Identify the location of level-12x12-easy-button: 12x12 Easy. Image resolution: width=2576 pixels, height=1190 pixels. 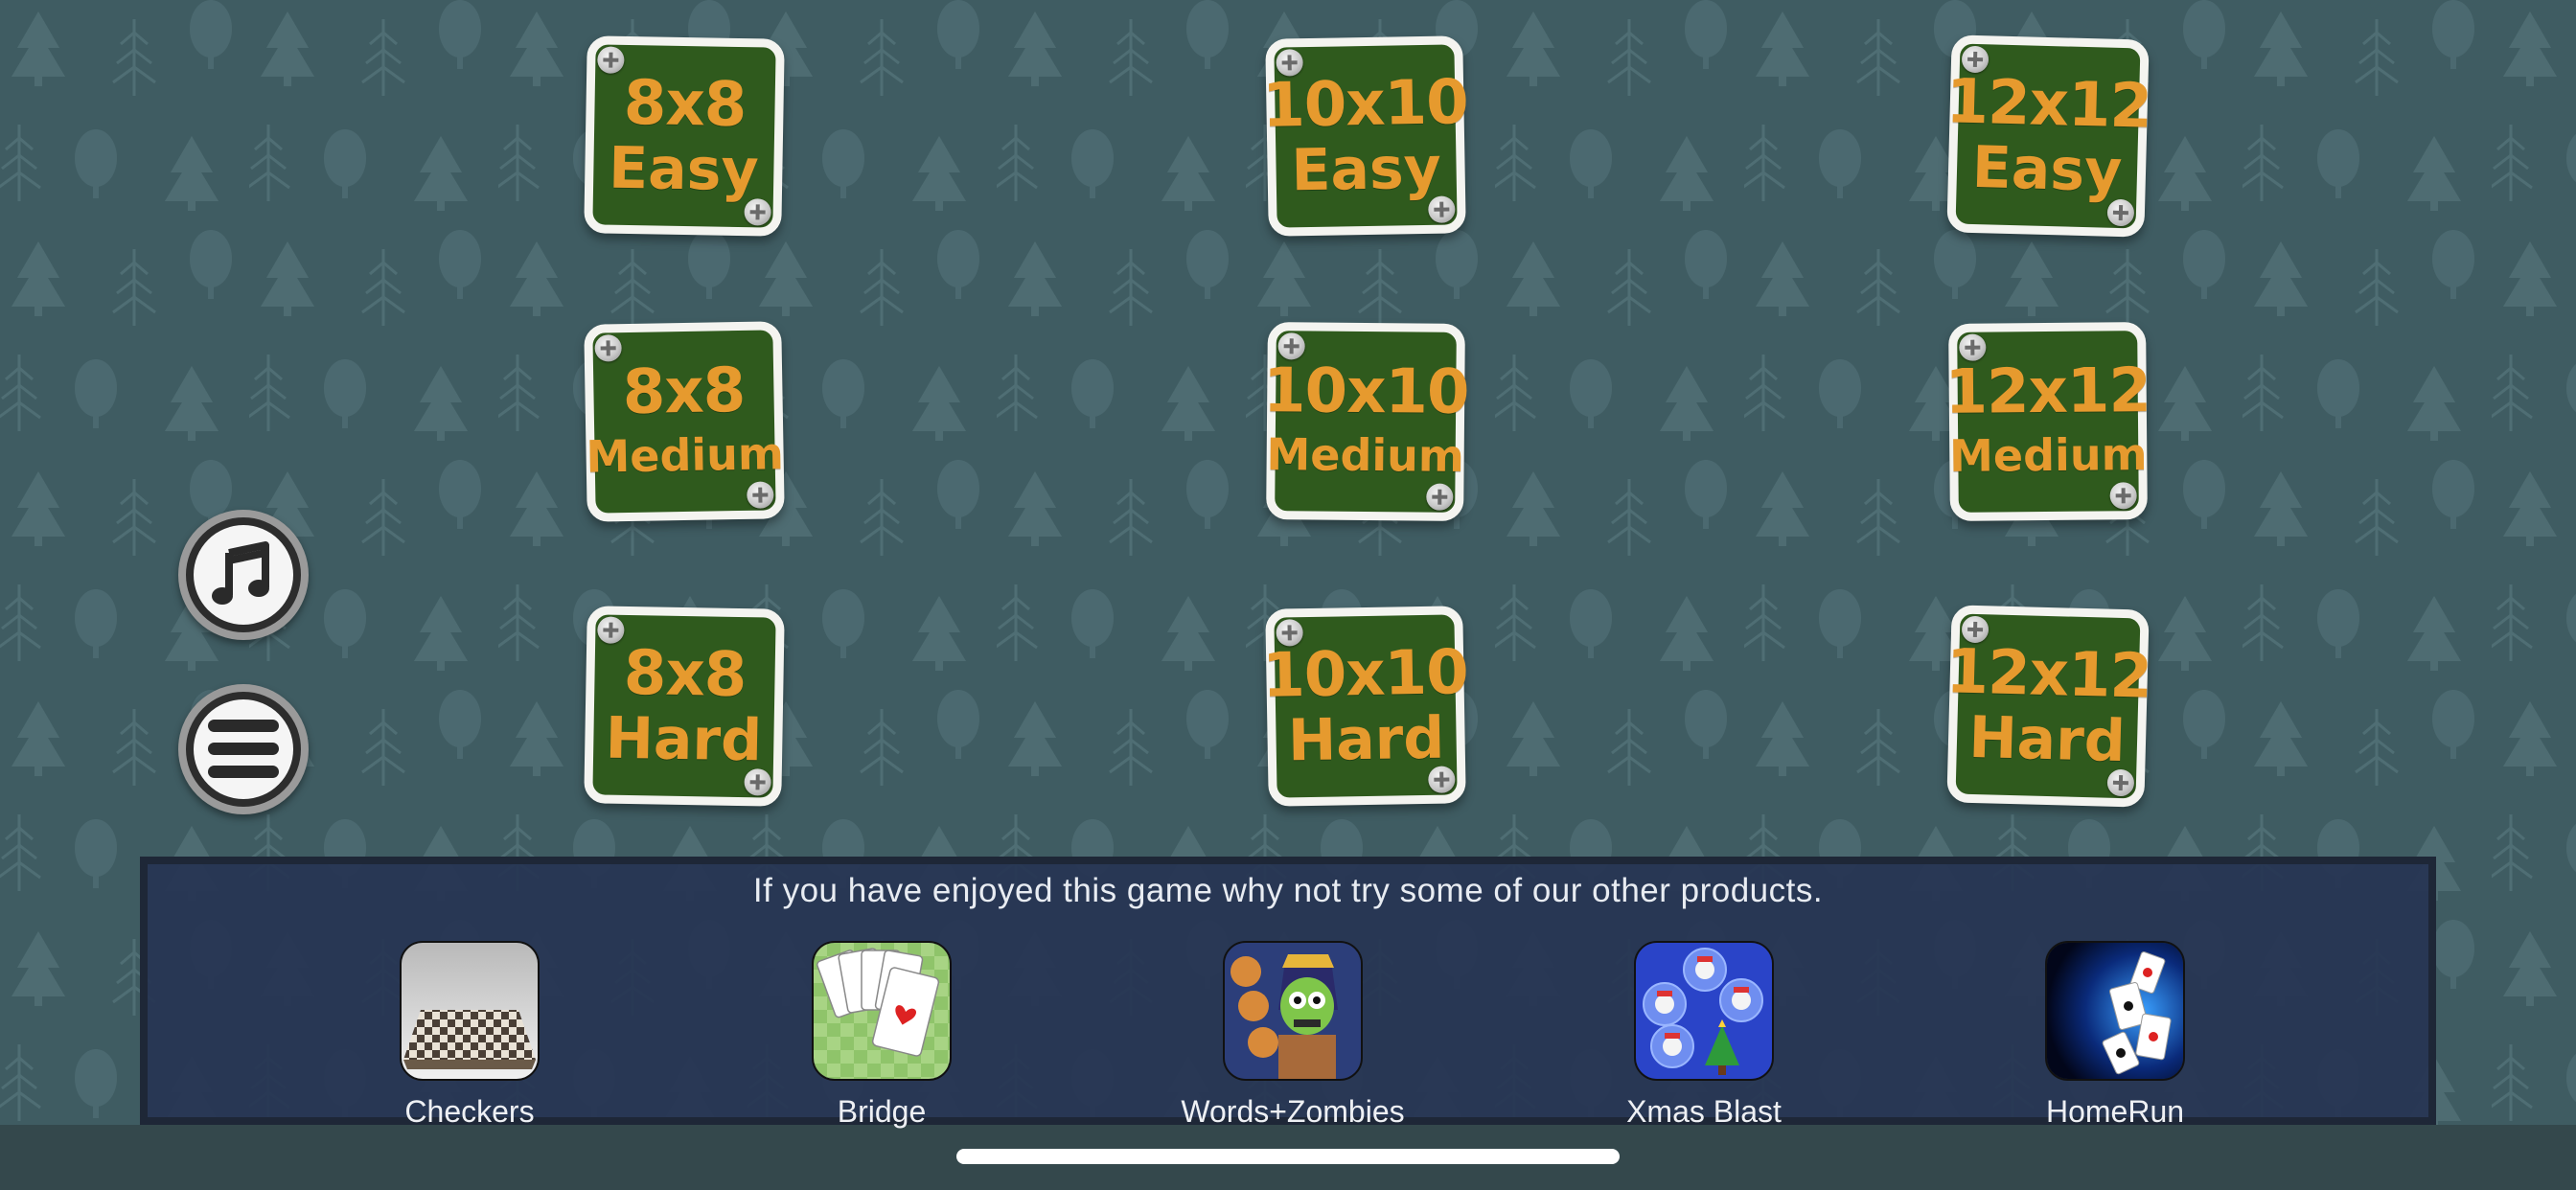
(2048, 136).